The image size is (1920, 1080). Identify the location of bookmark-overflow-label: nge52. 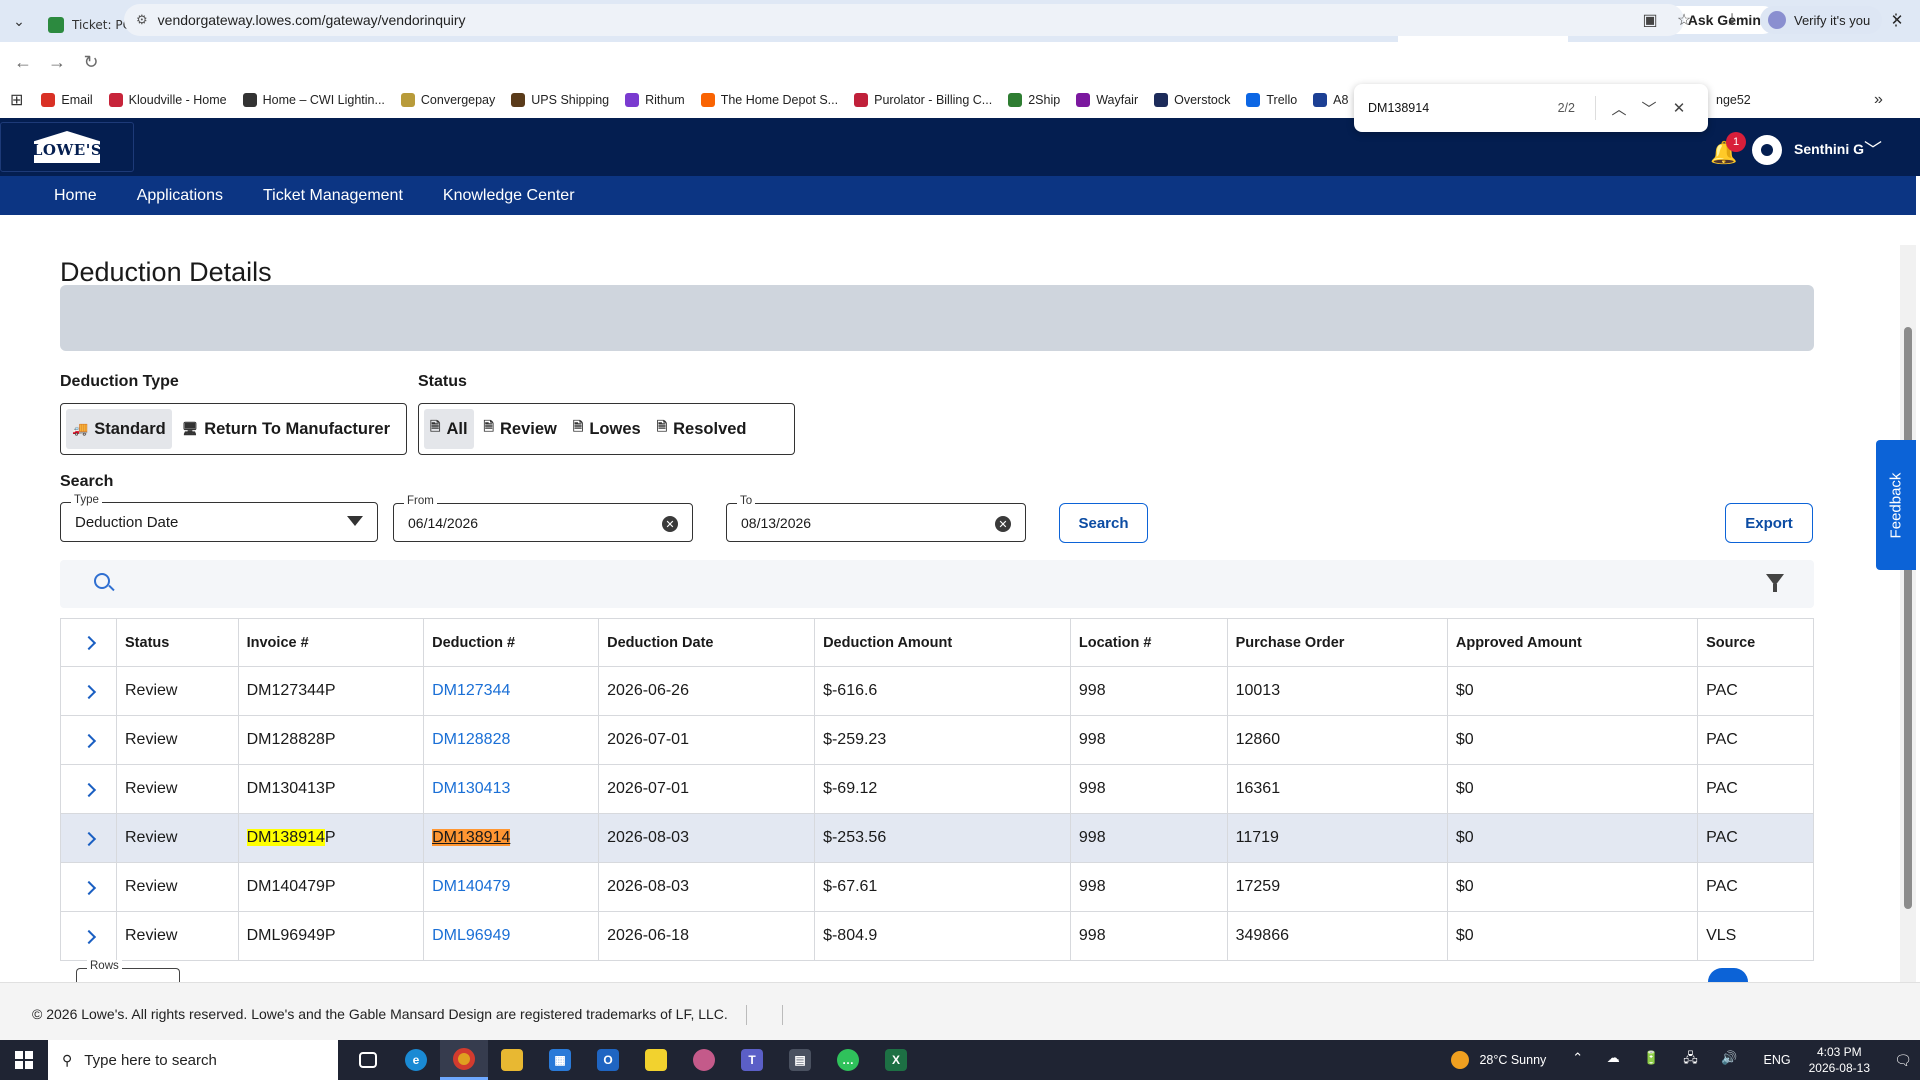
(1733, 100).